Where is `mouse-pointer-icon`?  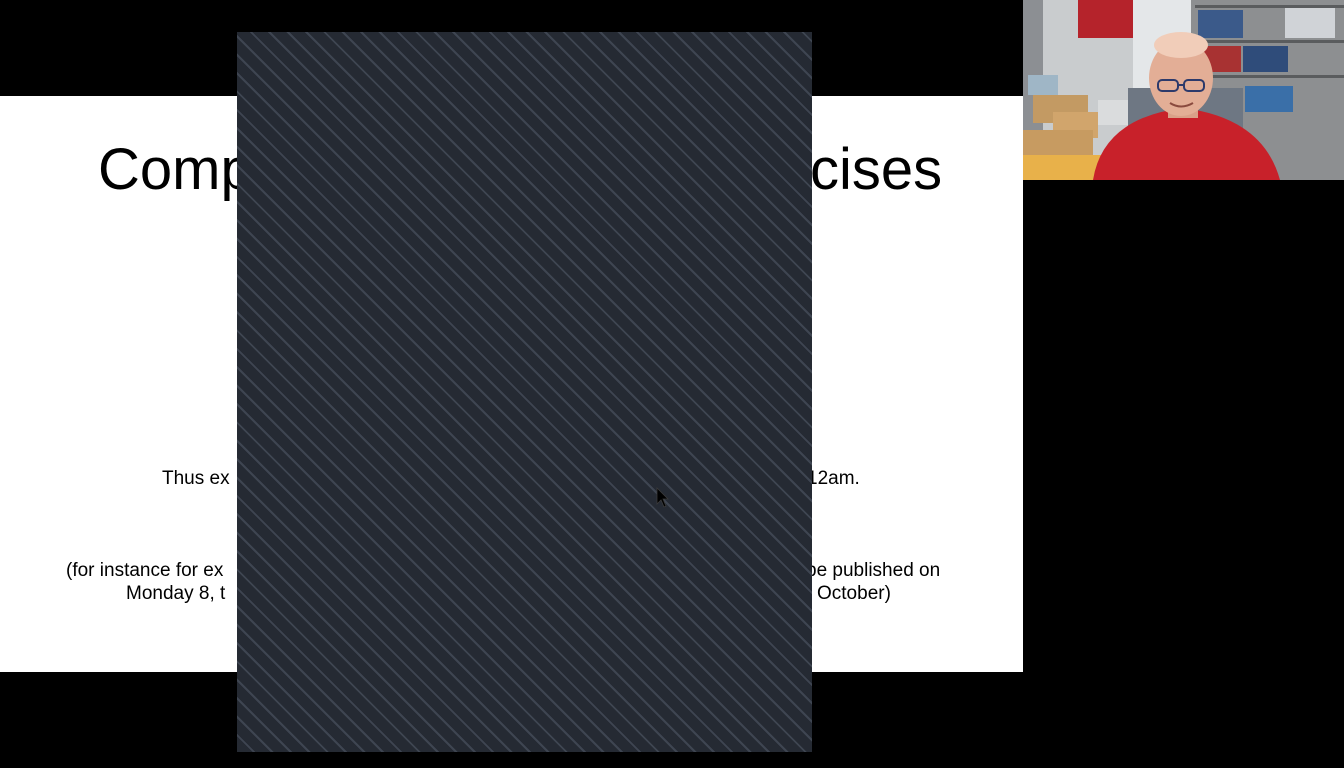 mouse-pointer-icon is located at coordinates (663, 498).